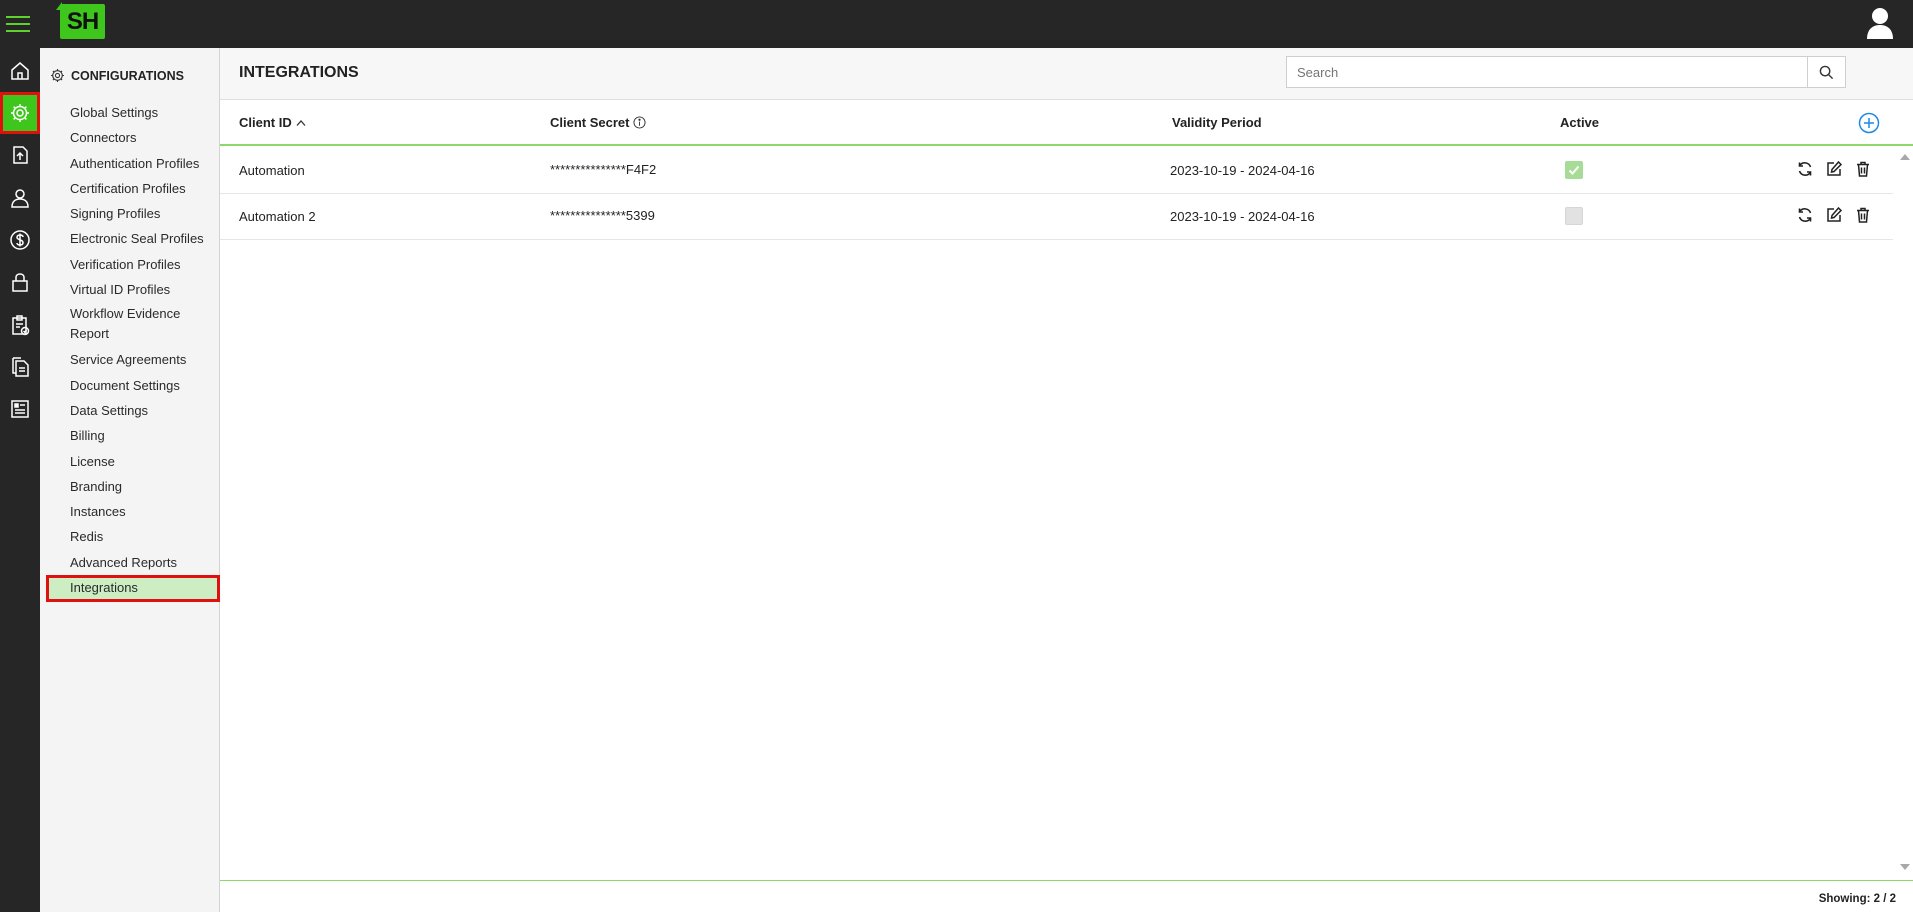 This screenshot has width=1913, height=912. I want to click on sidebar-item-data-settings: Data Settings, so click(130, 410).